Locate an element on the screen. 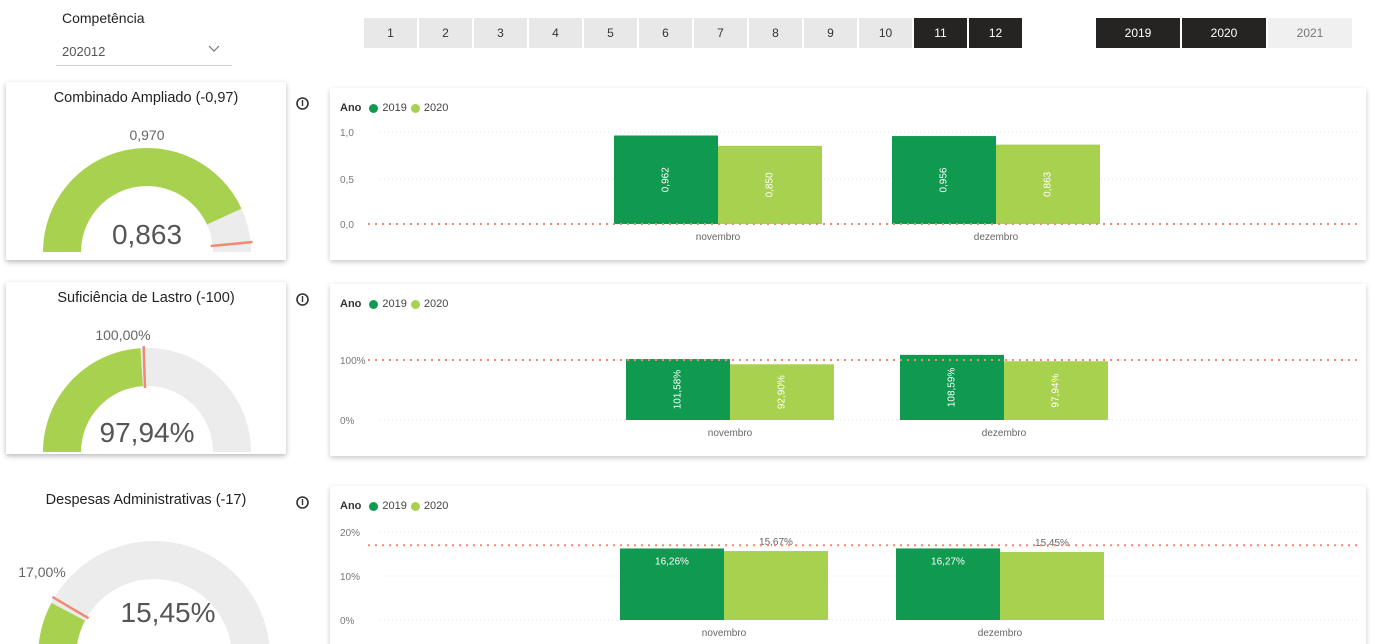 This screenshot has width=1375, height=644. y-tick-label: 10% is located at coordinates (350, 577).